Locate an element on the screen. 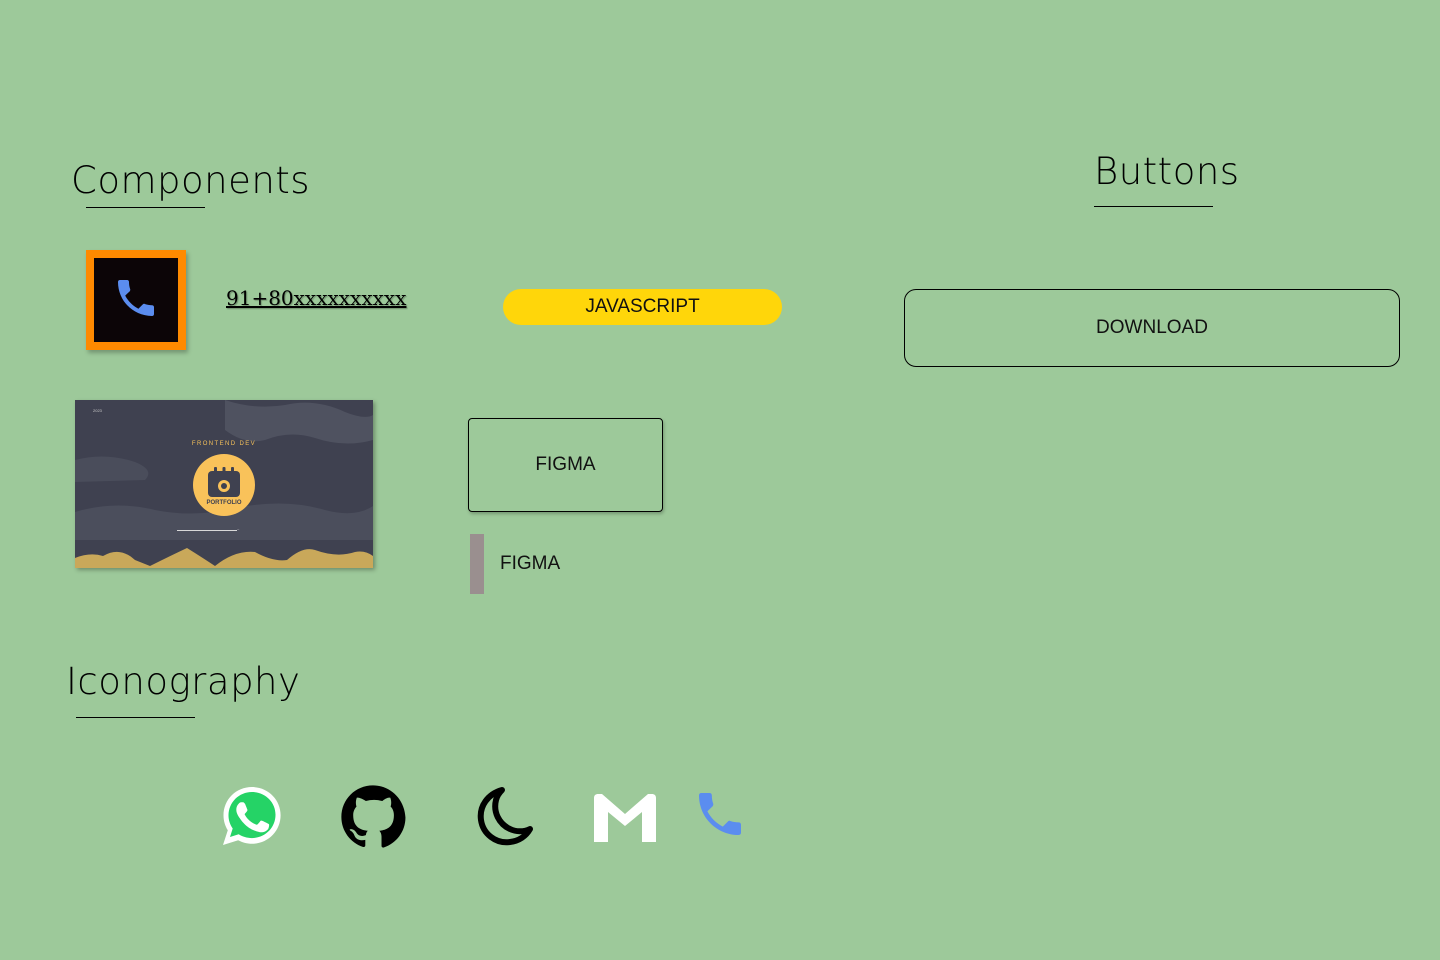 The width and height of the screenshot is (1440, 960). whatsapp-icon is located at coordinates (252, 816).